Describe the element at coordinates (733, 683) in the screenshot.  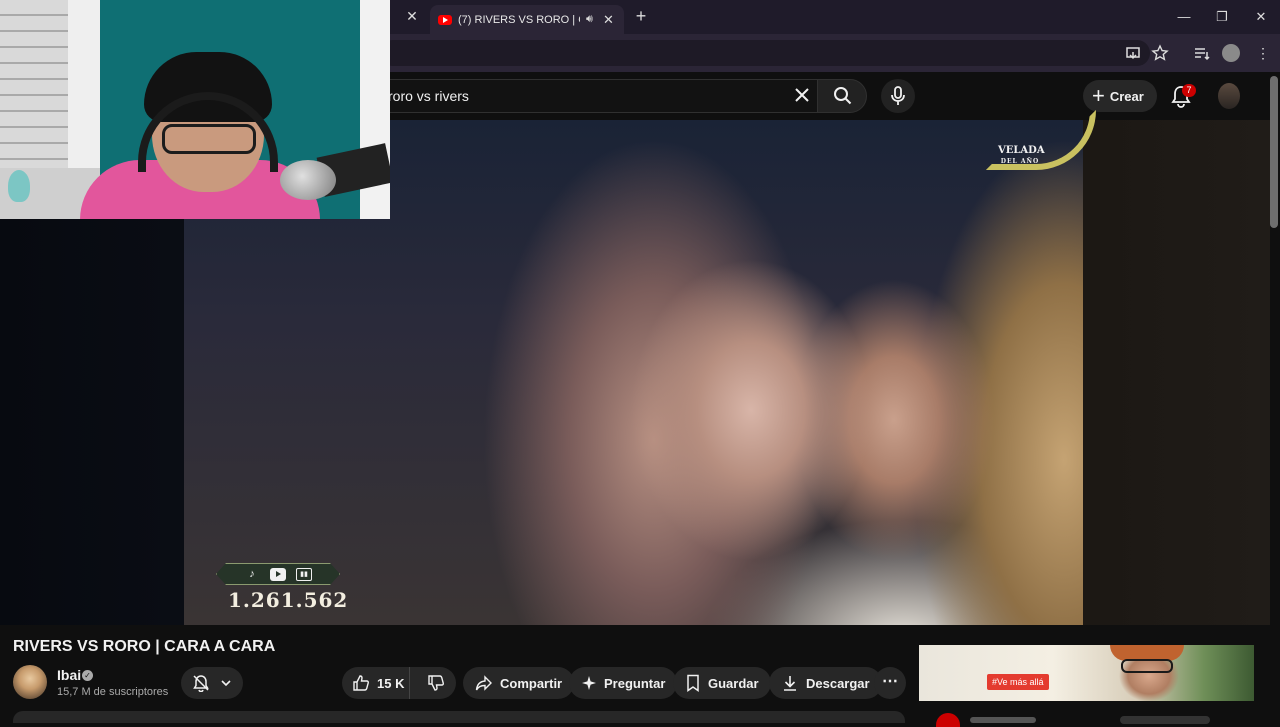
I see `save-label: Guardar` at that location.